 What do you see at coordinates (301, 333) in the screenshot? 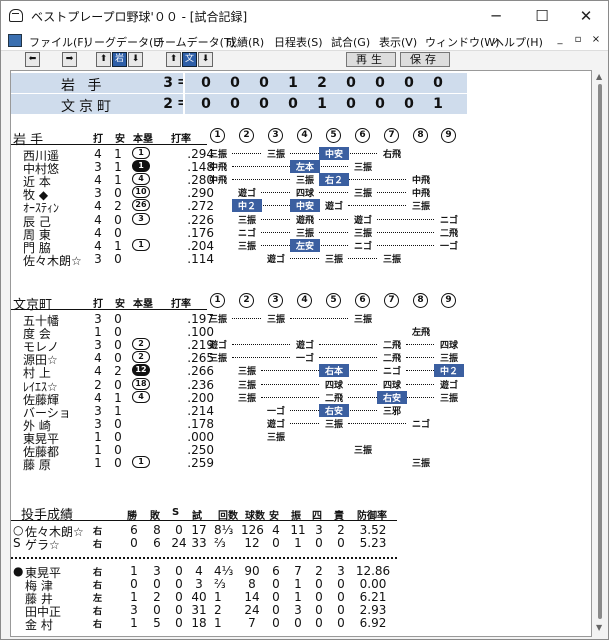
I see `batter-row: 度 会 1 0.100 左飛` at bounding box center [301, 333].